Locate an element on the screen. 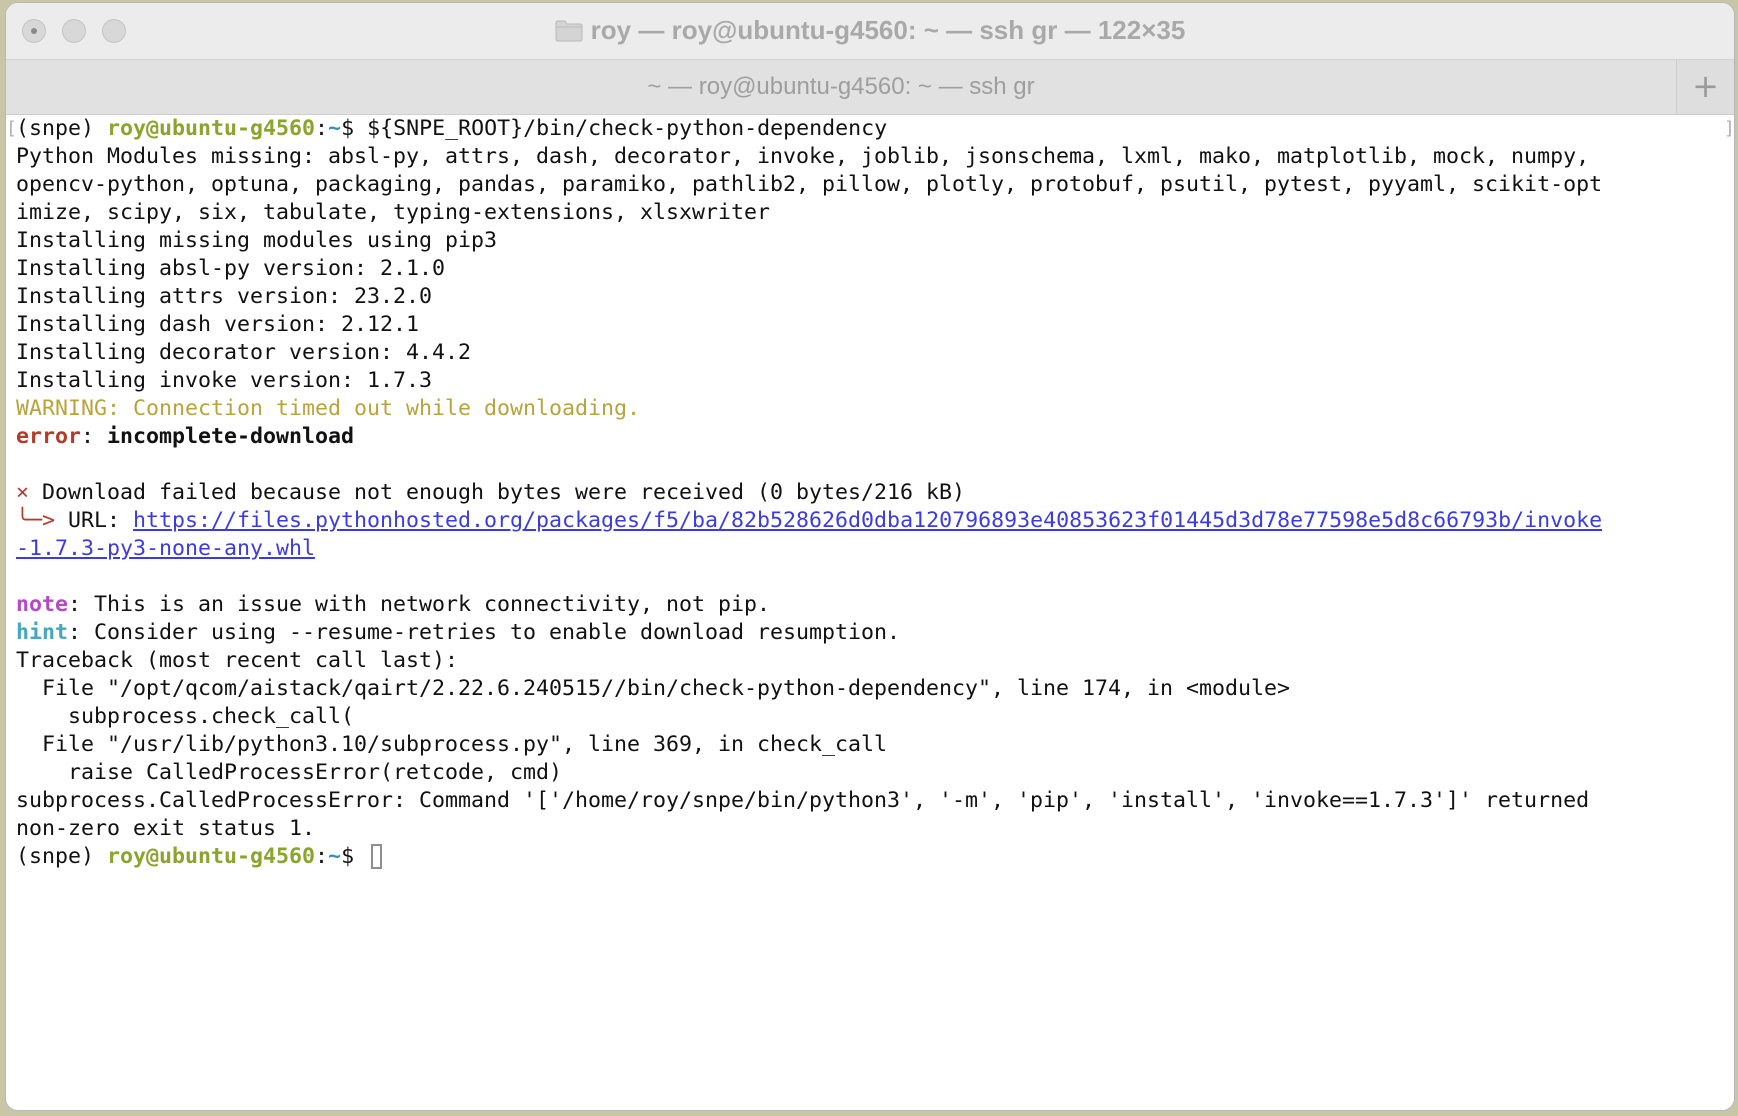 The height and width of the screenshot is (1116, 1738). mark-bracket-right: ] is located at coordinates (1729, 128).